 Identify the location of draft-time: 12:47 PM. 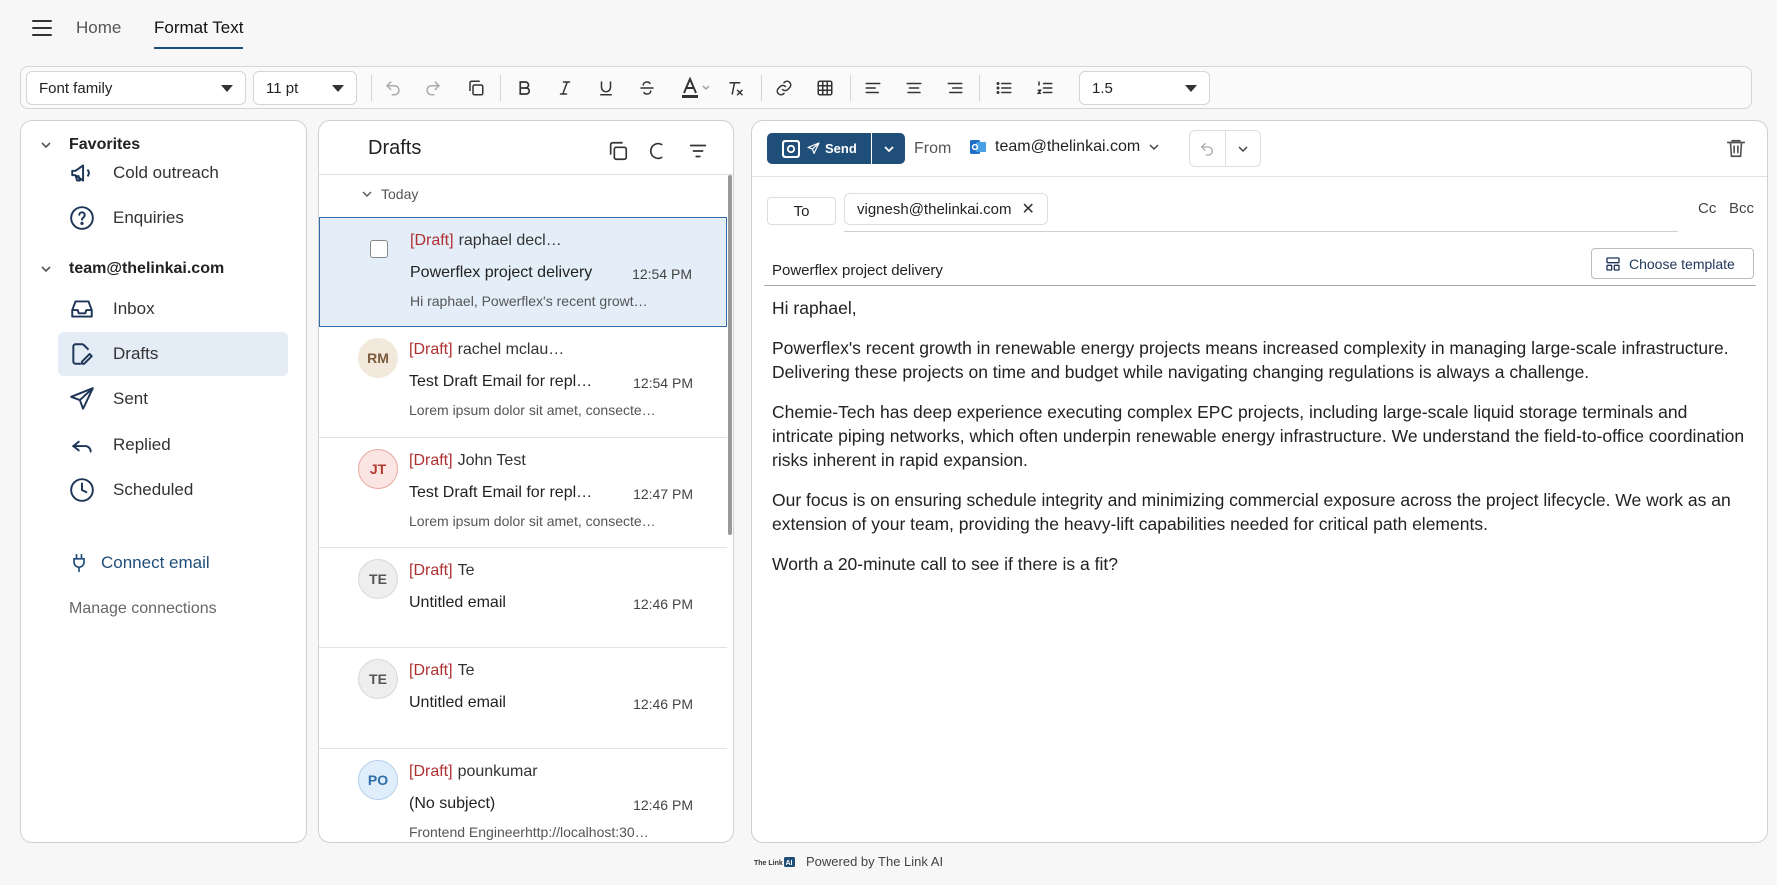
(663, 494).